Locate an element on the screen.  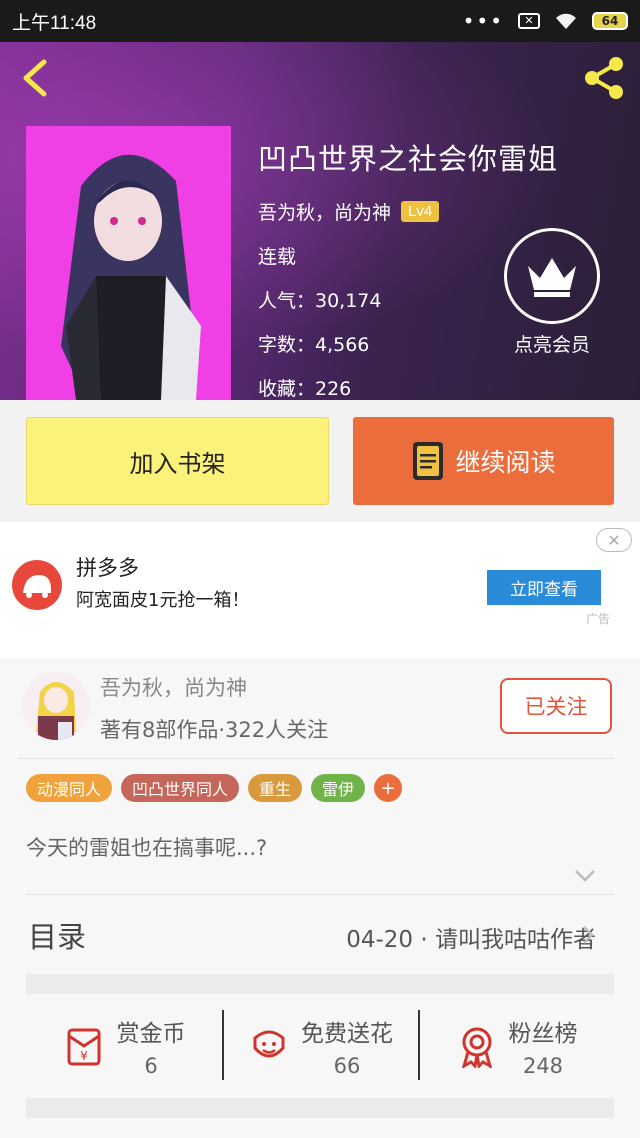
book-cover is located at coordinates (128, 263).